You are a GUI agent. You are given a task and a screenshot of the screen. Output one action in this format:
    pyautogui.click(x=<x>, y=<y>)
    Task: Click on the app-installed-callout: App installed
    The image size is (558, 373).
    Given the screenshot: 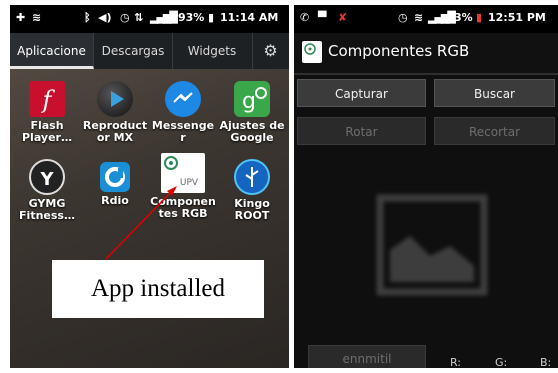 What is the action you would take?
    pyautogui.click(x=158, y=289)
    